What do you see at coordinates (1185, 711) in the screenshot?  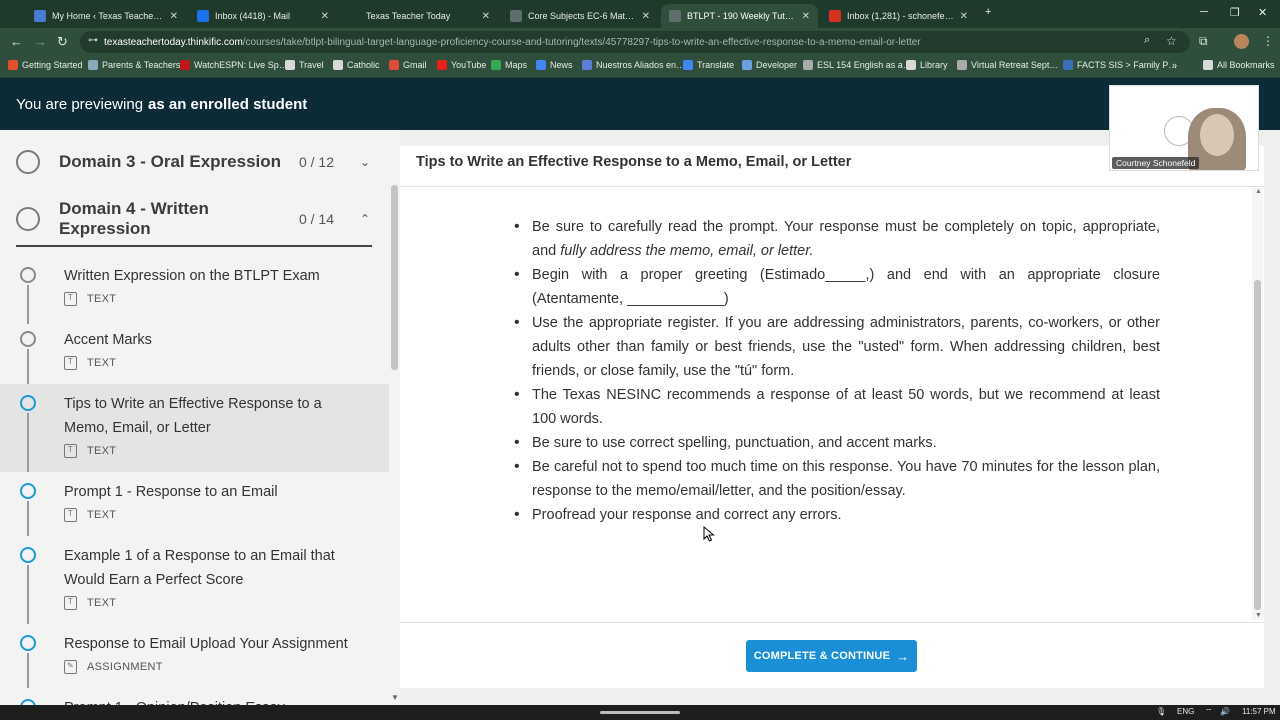 I see `language-indicator: ENG` at bounding box center [1185, 711].